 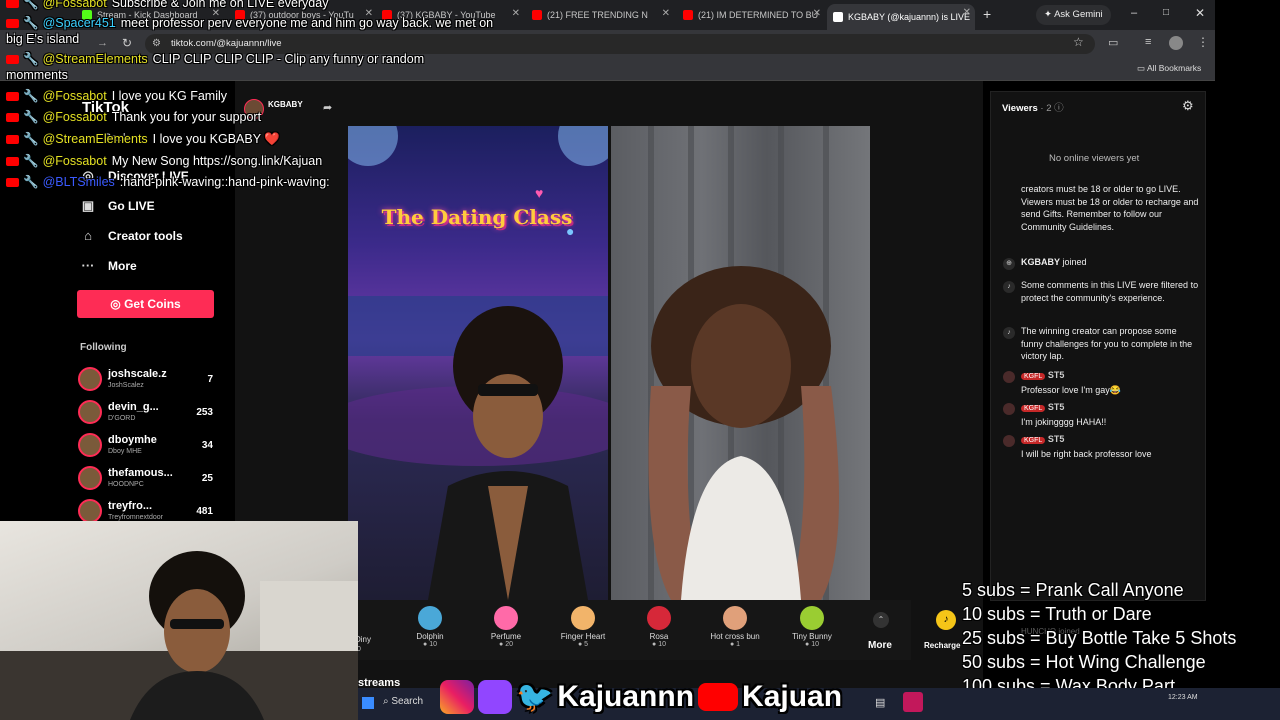 What do you see at coordinates (1113, 42) in the screenshot?
I see `cast-icon: ▭` at bounding box center [1113, 42].